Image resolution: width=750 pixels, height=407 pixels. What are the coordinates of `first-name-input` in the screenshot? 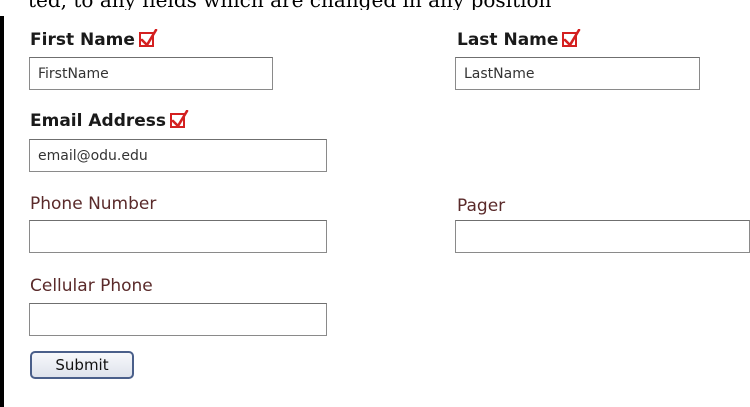 It's located at (151, 73).